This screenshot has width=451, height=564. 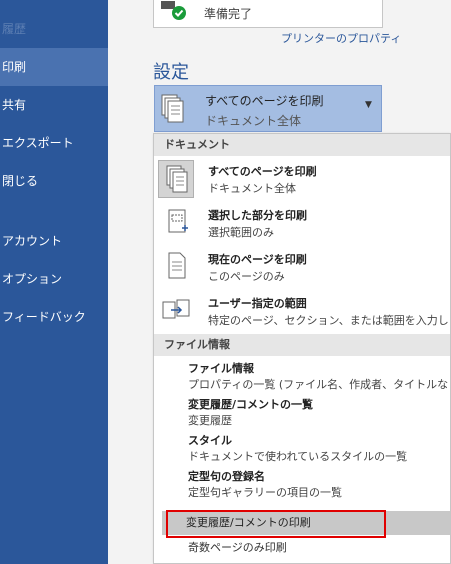 I want to click on highlight-annotation-box, so click(x=276, y=524).